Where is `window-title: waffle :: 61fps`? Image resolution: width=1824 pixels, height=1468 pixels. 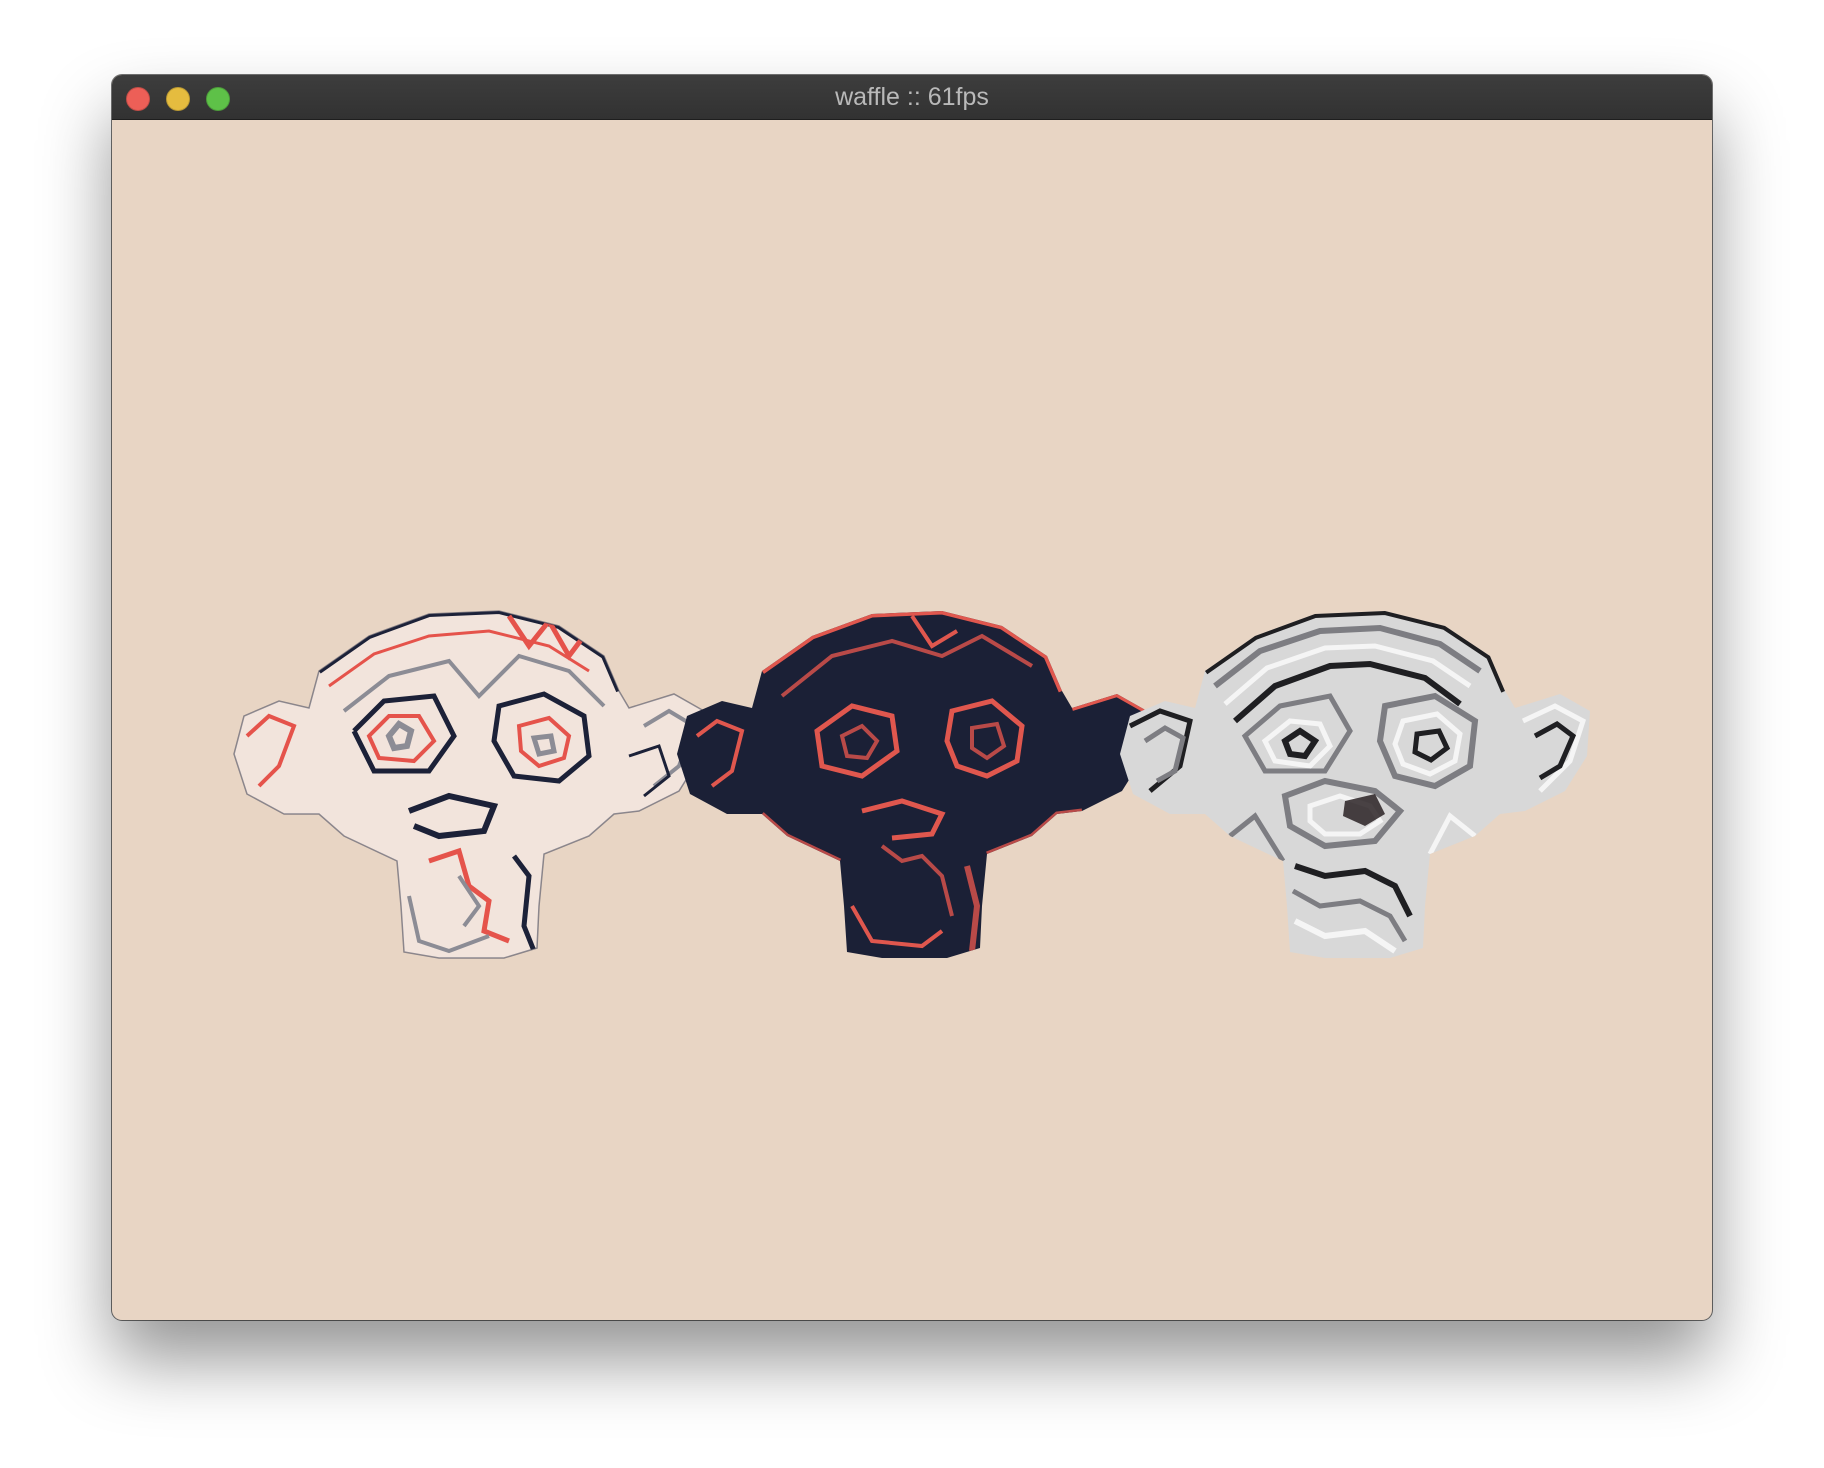 window-title: waffle :: 61fps is located at coordinates (912, 97).